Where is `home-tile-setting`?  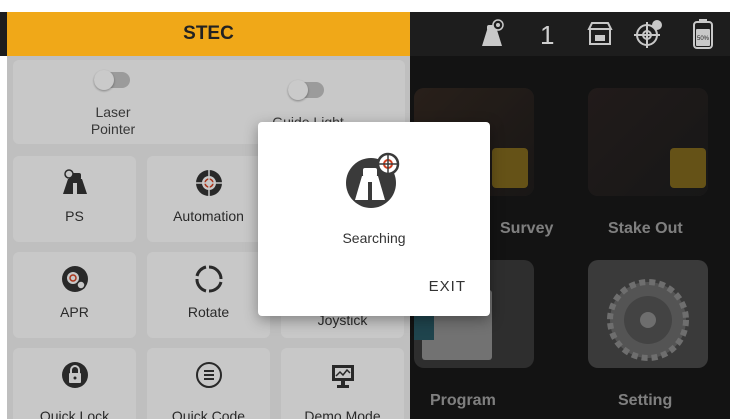 home-tile-setting is located at coordinates (648, 314).